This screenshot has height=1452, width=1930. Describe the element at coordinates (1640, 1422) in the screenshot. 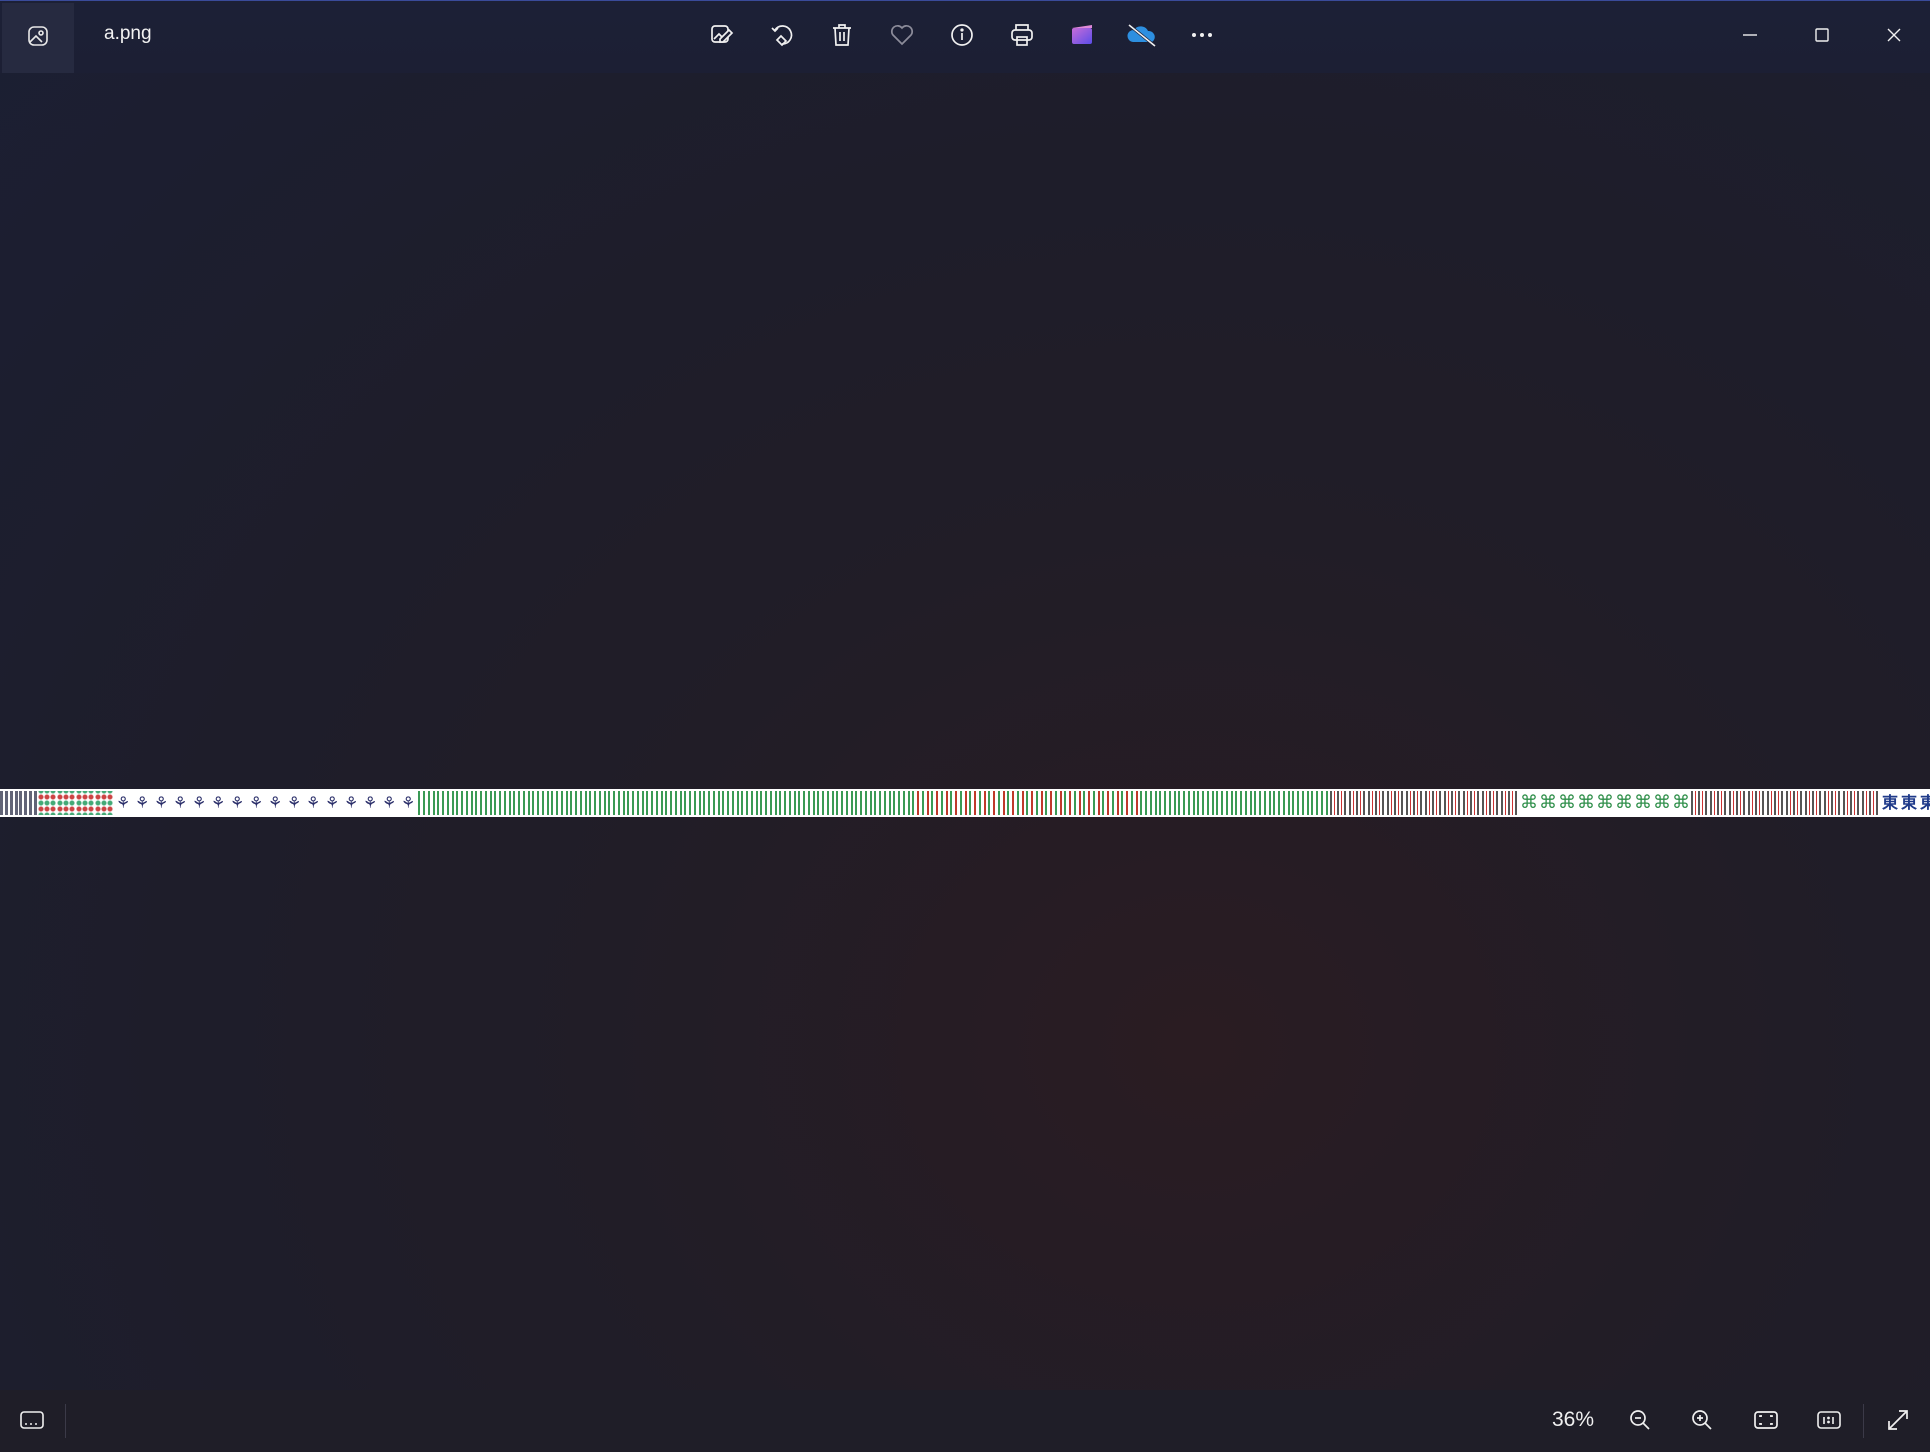

I see `zoom-out-button` at that location.